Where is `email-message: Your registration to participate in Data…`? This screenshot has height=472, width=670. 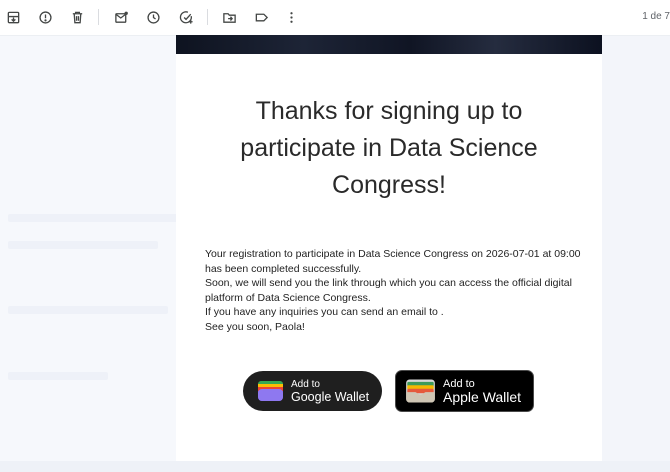 email-message: Your registration to participate in Data… is located at coordinates (395, 291).